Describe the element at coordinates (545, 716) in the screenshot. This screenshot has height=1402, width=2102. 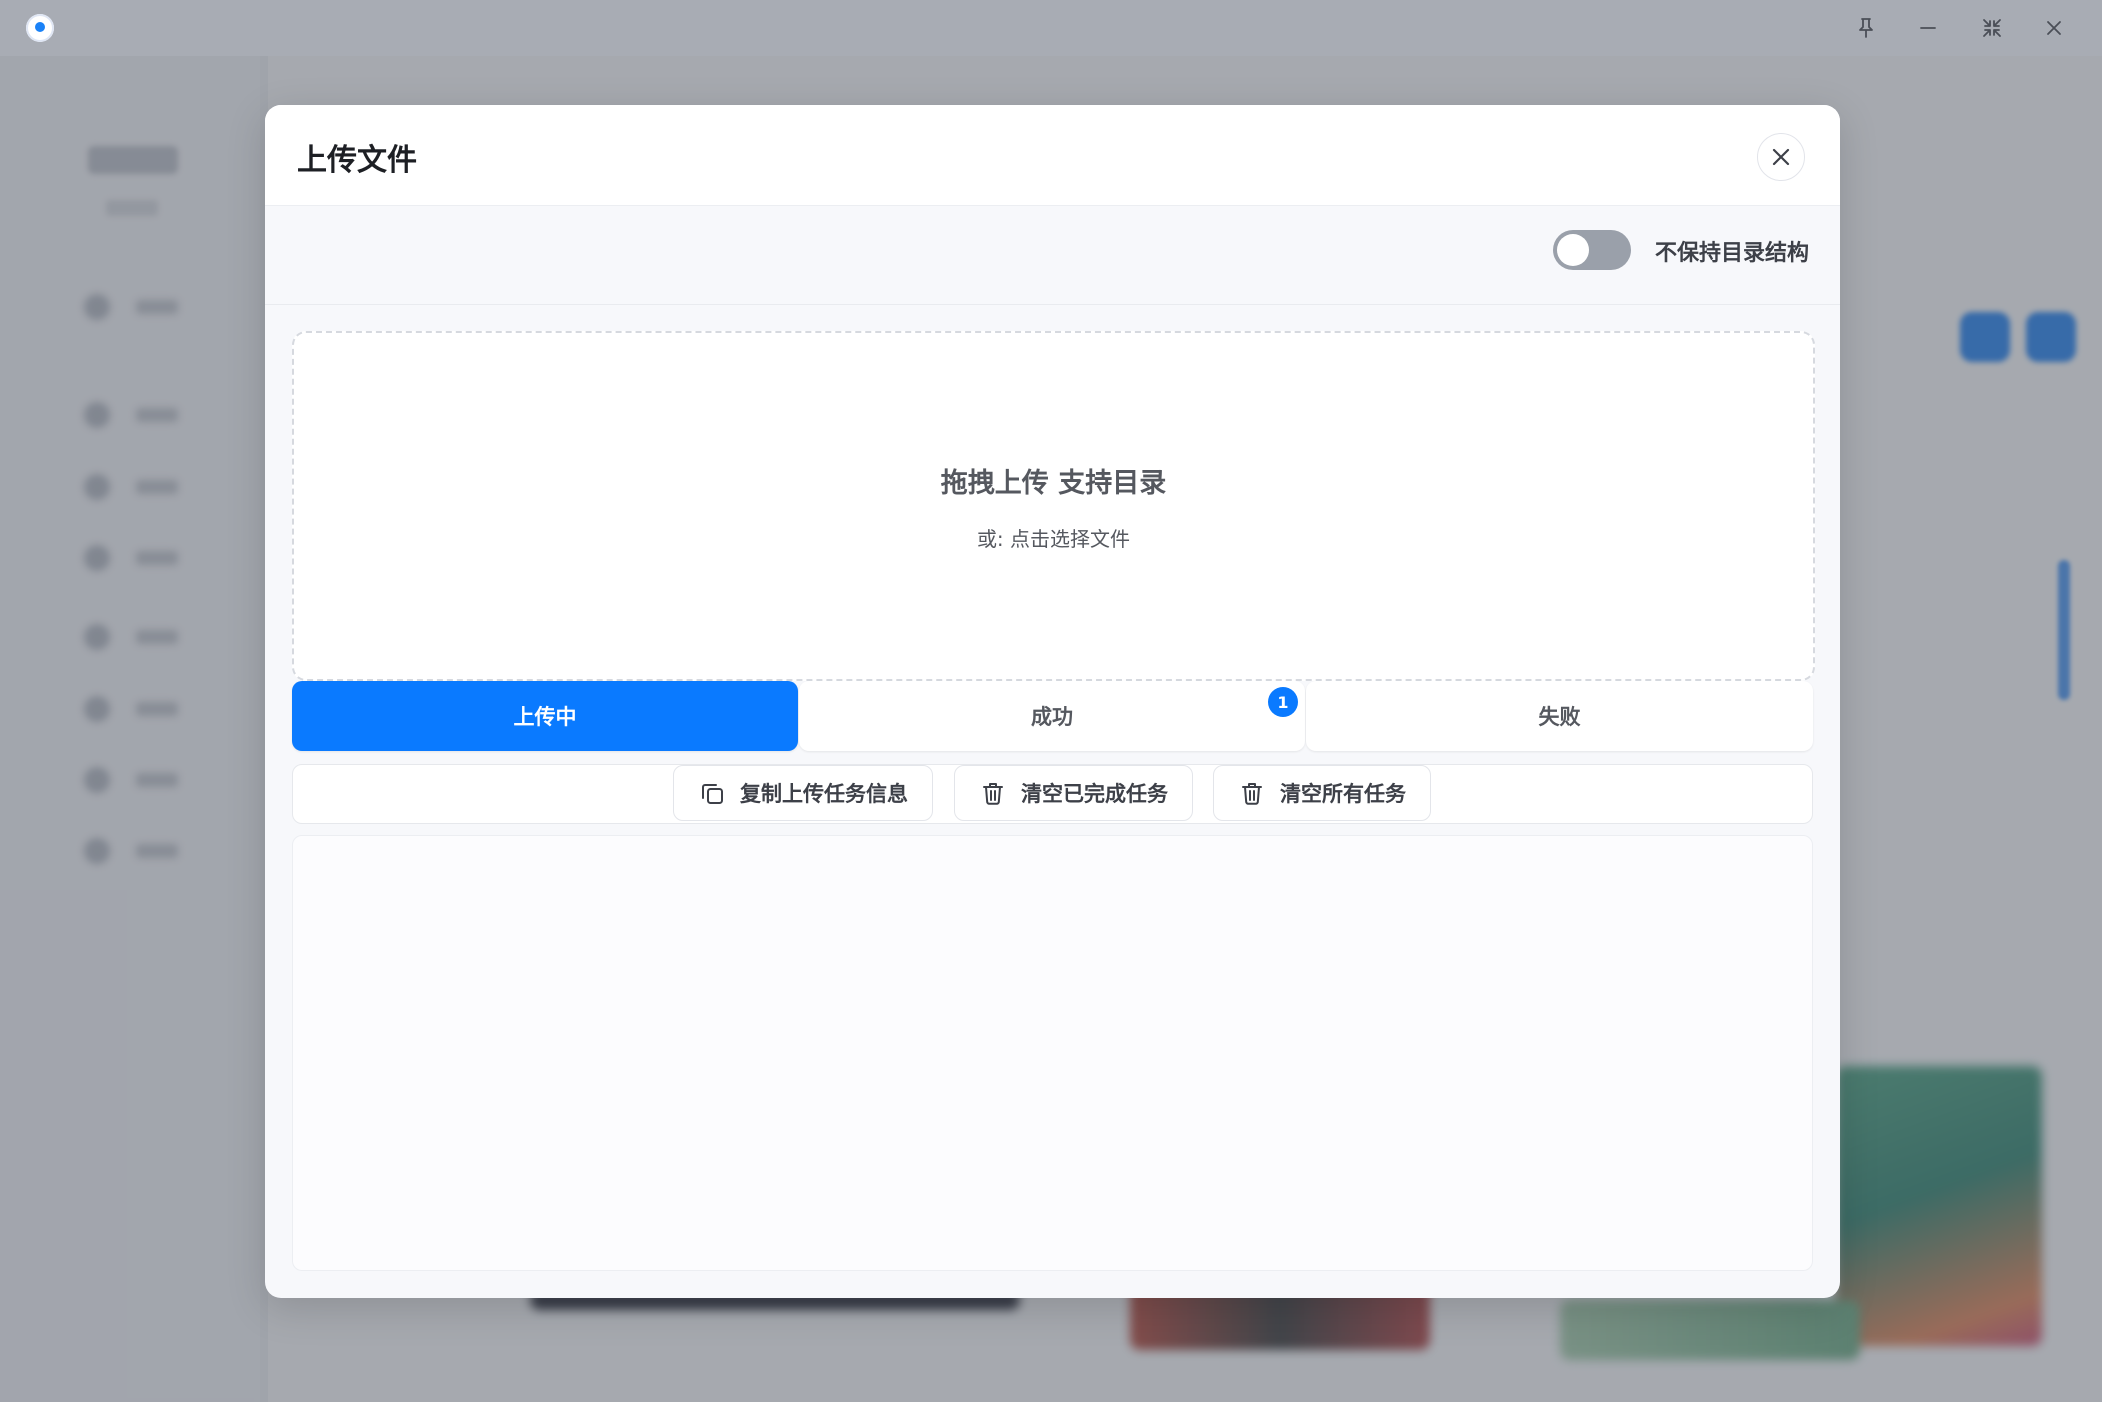
I see `tab-uploading: 上传中` at that location.